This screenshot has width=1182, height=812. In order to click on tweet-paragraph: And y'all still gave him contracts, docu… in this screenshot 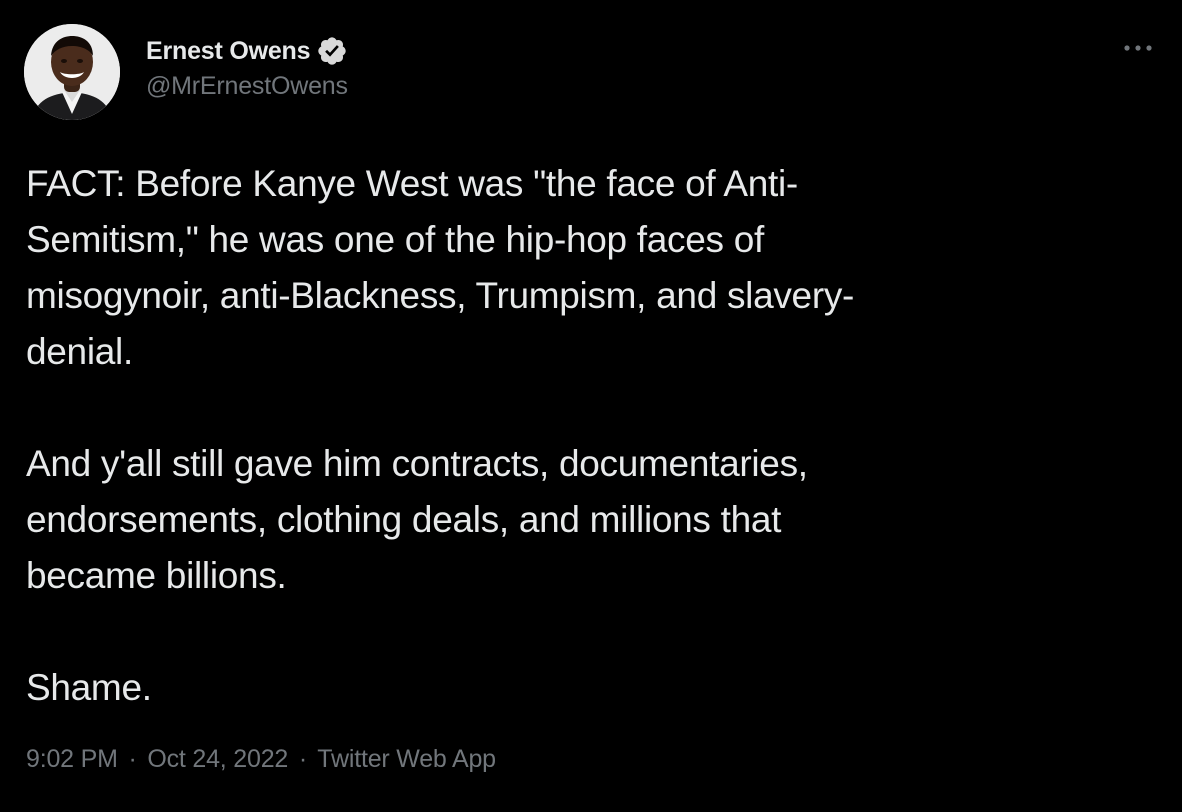, I will do `click(417, 519)`.